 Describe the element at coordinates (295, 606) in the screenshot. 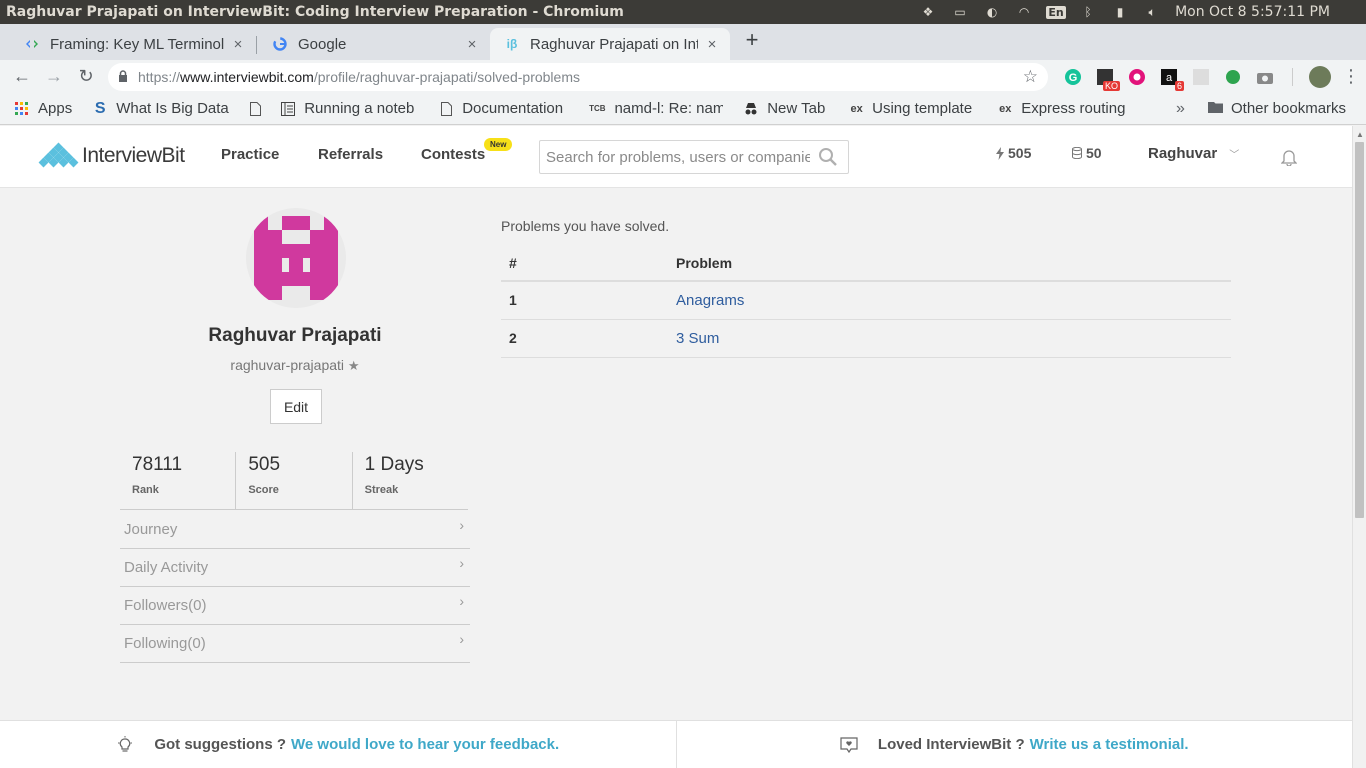

I see `sidebar-item-followers: Followers(0) ›` at that location.